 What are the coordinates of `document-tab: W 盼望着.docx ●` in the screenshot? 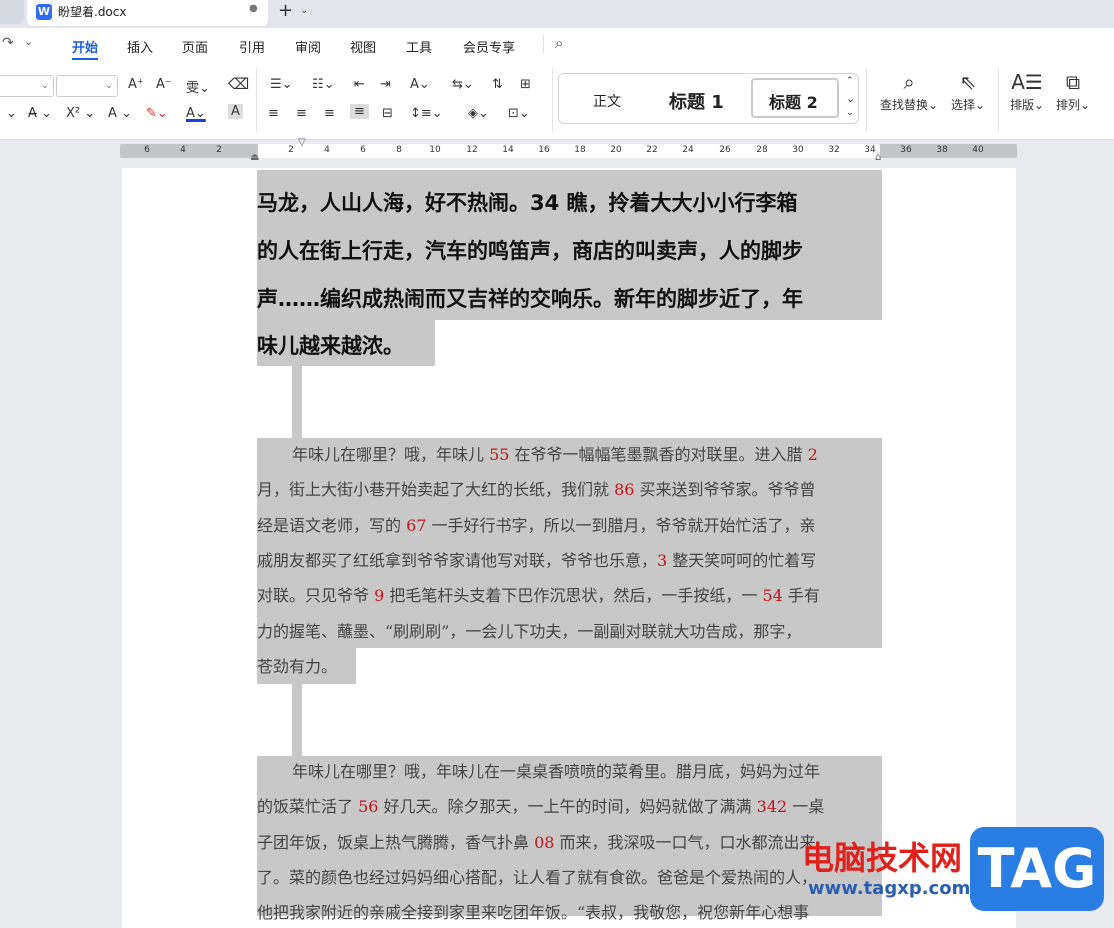 It's located at (147, 13).